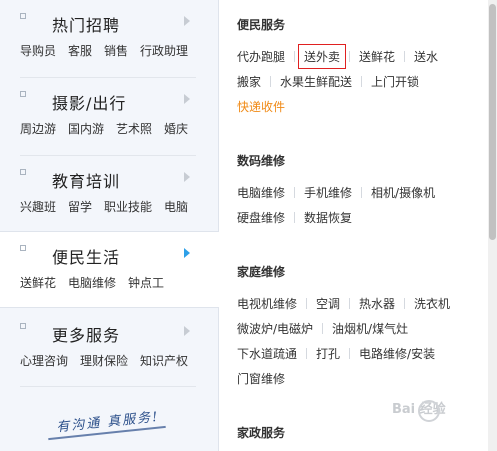 The width and height of the screenshot is (497, 451). Describe the element at coordinates (104, 361) in the screenshot. I see `category-link: 理财保险` at that location.